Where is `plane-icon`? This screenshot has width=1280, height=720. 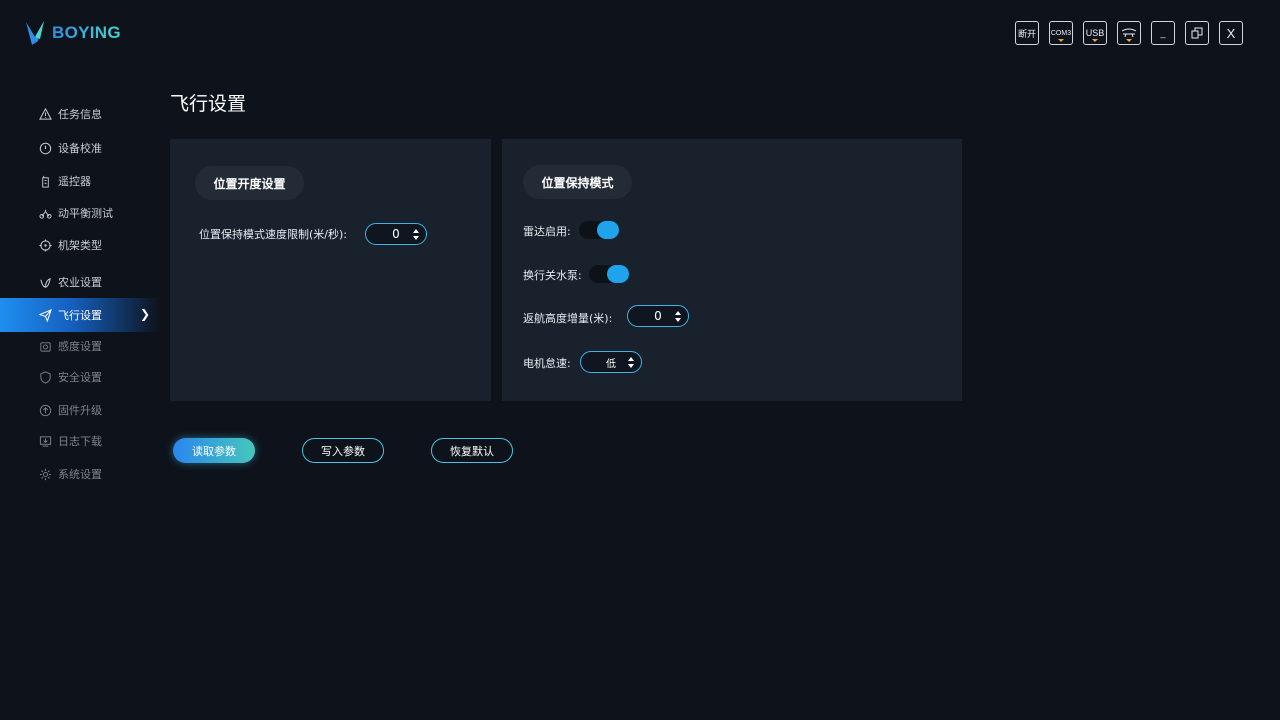
plane-icon is located at coordinates (45, 315).